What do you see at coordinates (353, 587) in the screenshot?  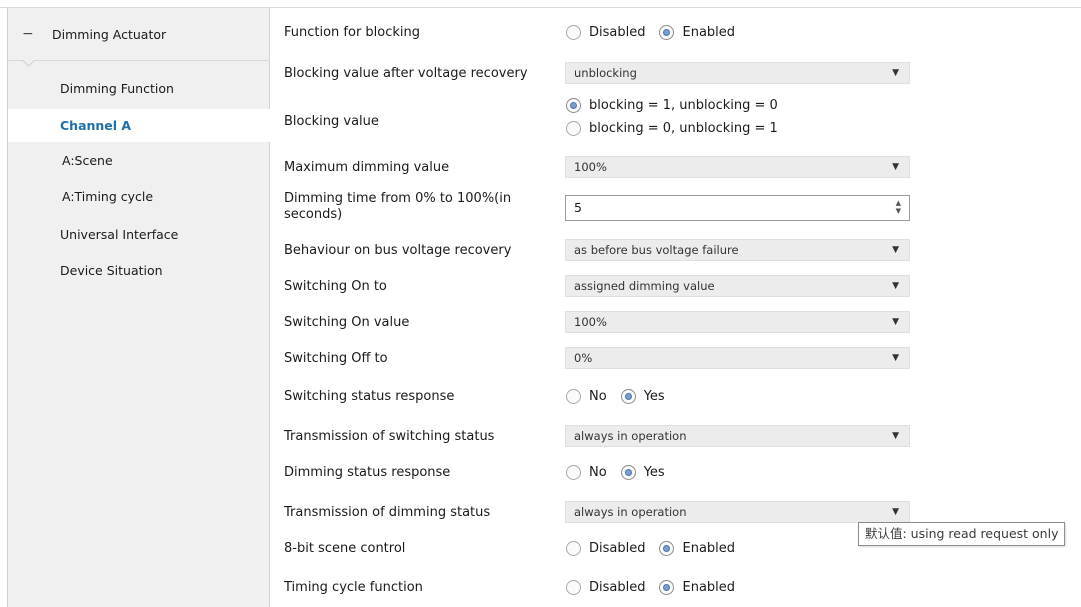 I see `param-label: Timing cycle function` at bounding box center [353, 587].